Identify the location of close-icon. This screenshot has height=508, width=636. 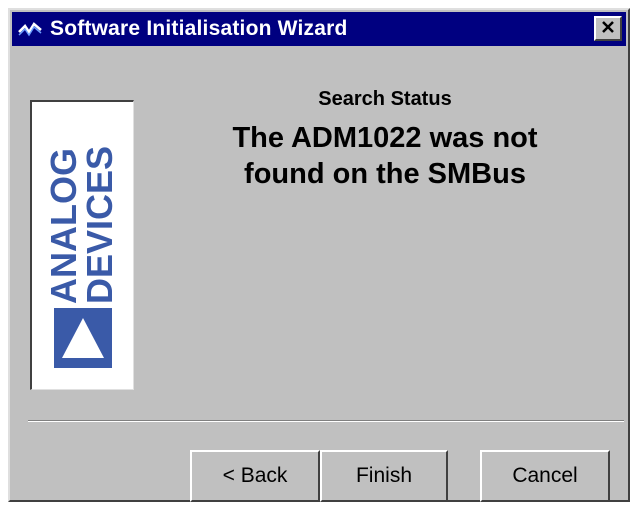
(608, 29).